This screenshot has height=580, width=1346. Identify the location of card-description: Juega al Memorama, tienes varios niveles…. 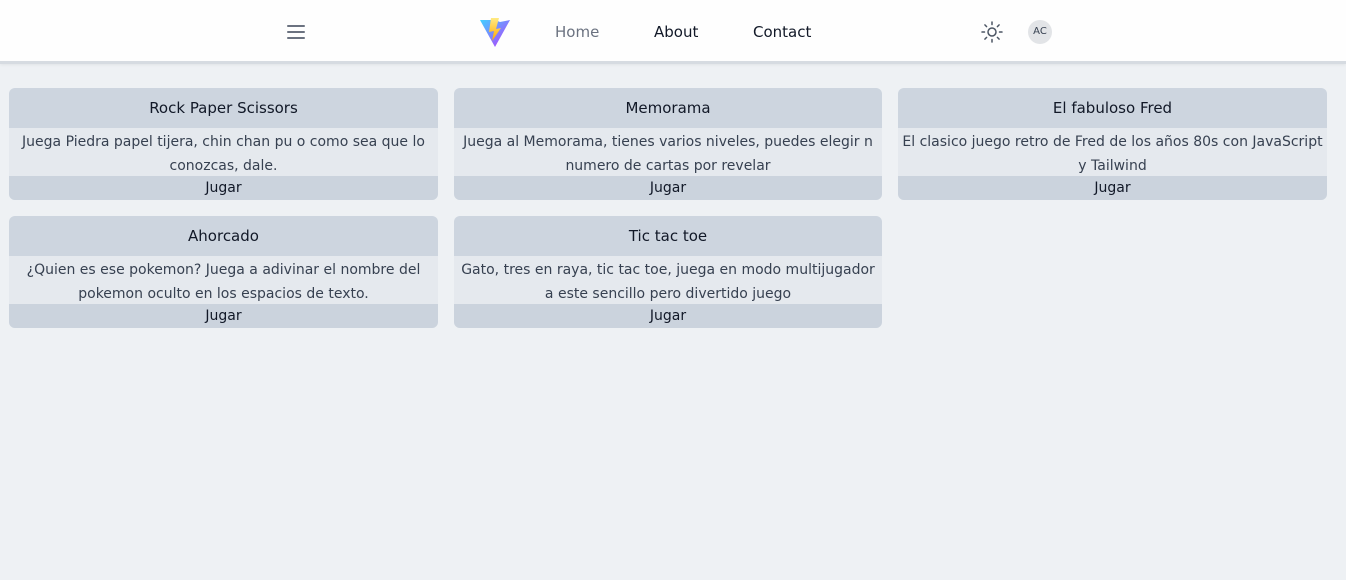
(668, 152).